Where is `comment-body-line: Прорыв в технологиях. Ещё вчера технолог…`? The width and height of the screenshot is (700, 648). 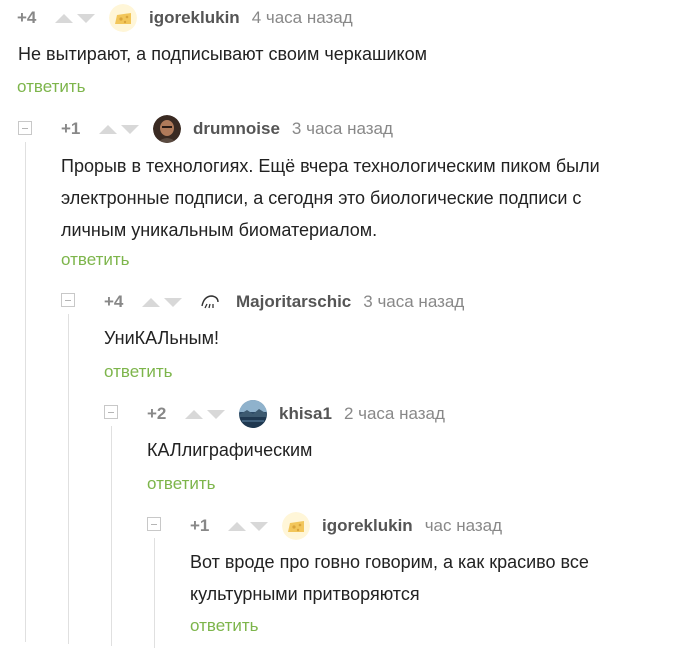
comment-body-line: Прорыв в технологиях. Ещё вчера технолог… is located at coordinates (330, 166).